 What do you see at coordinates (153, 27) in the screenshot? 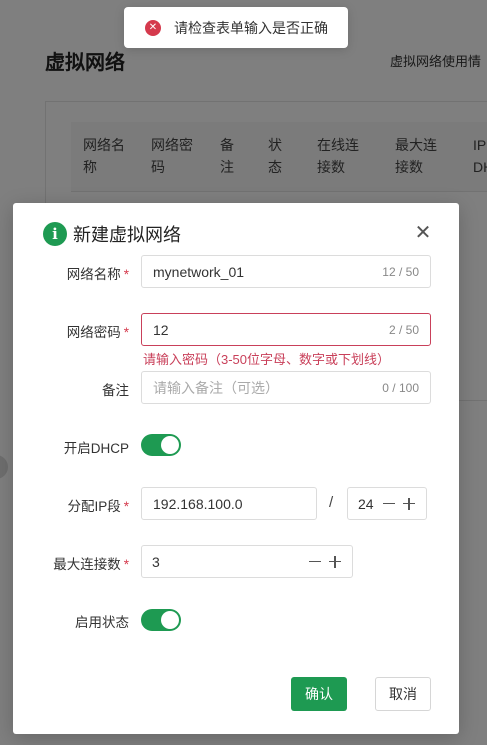
I see `error-icon: ✕` at bounding box center [153, 27].